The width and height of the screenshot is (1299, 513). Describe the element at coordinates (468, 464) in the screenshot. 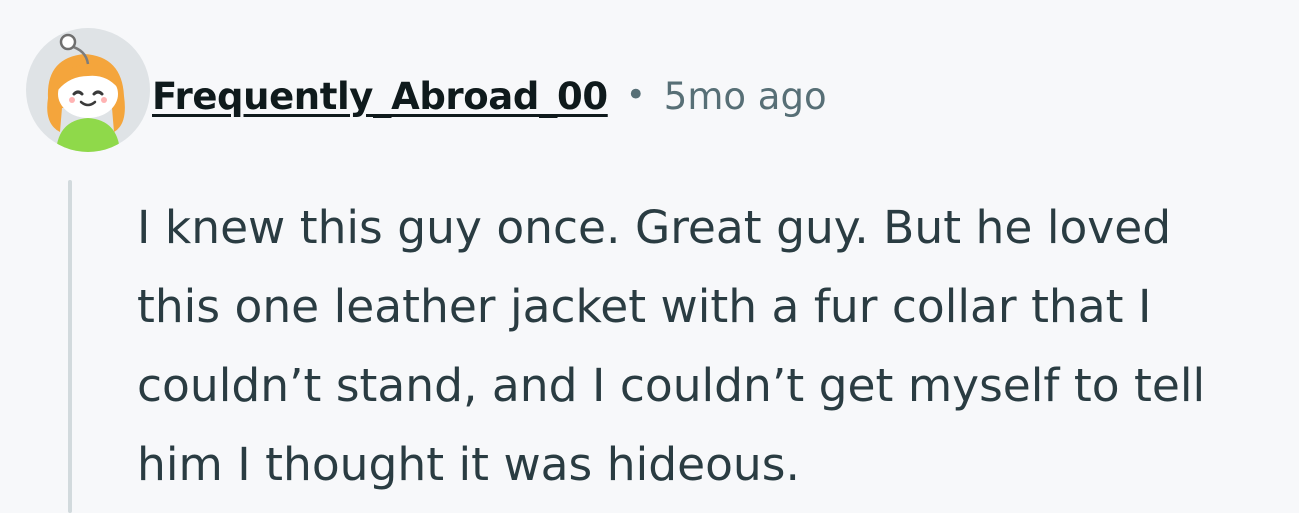

I see `comment-body-line: him I thought it was hideous.` at that location.